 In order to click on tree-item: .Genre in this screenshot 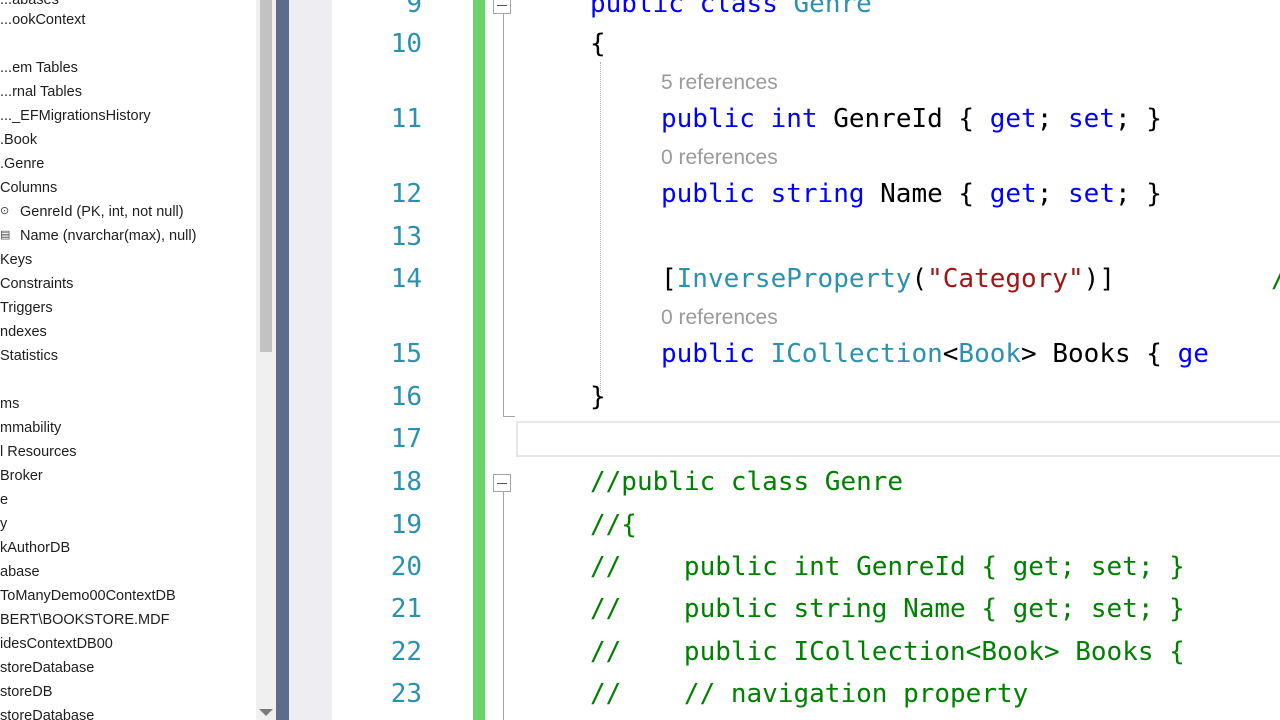, I will do `click(22, 164)`.